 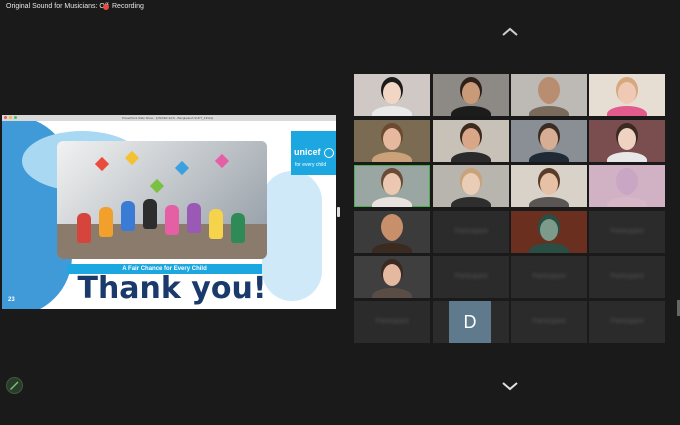 What do you see at coordinates (128, 6) in the screenshot?
I see `recording-label: Recording` at bounding box center [128, 6].